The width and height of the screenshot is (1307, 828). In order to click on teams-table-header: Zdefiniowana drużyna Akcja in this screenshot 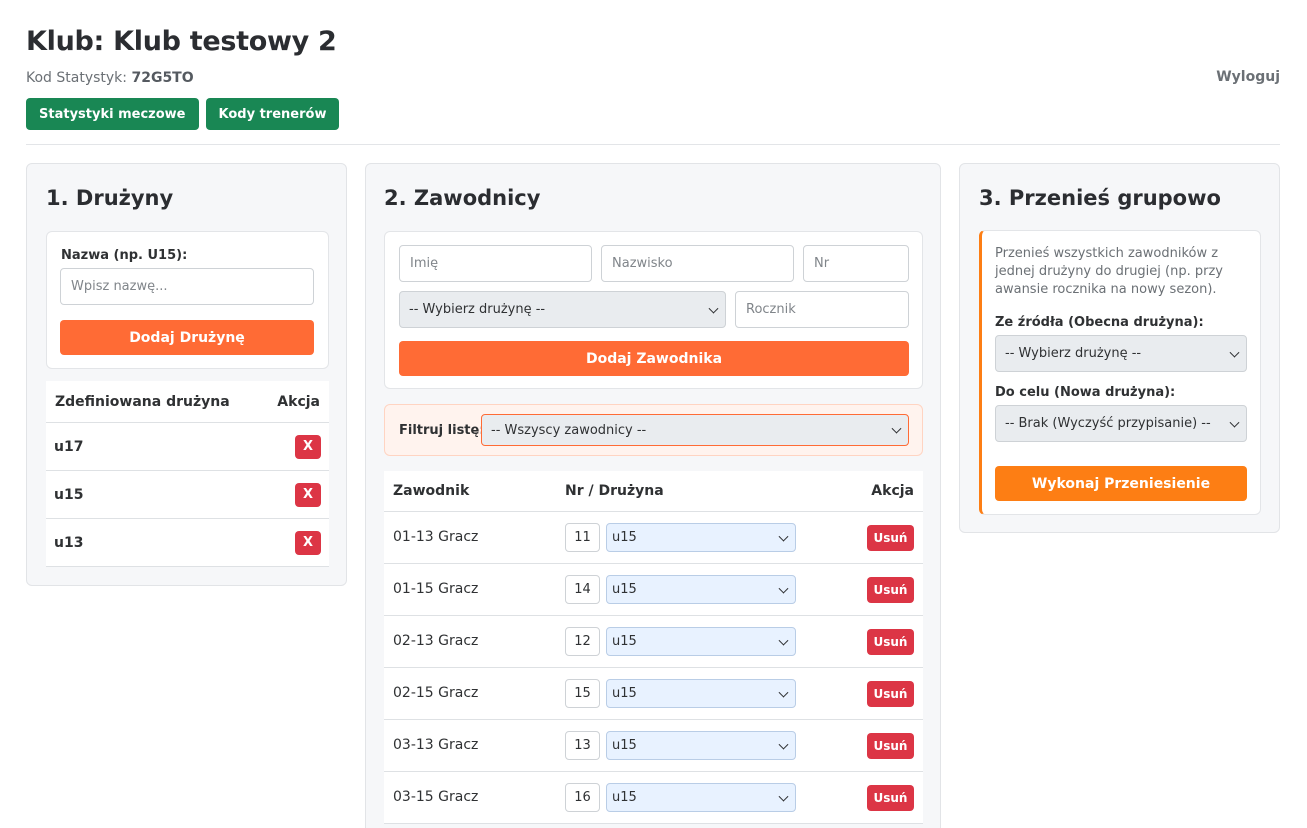, I will do `click(187, 402)`.